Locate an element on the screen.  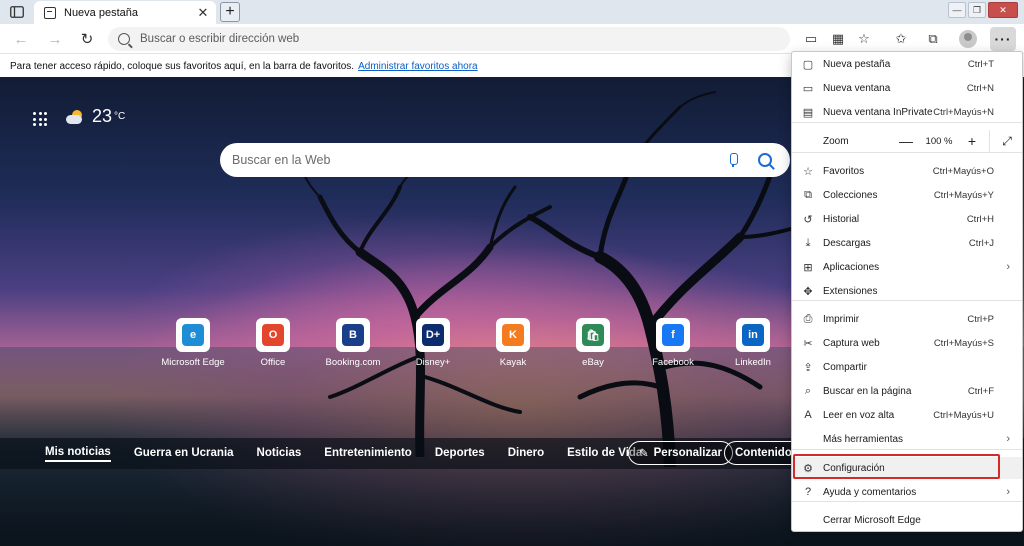
new-tab-button: + is located at coordinates (230, 12).